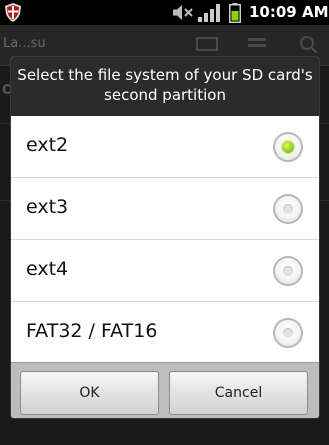 This screenshot has width=329, height=445. Describe the element at coordinates (288, 147) in the screenshot. I see `radio-button-checked` at that location.